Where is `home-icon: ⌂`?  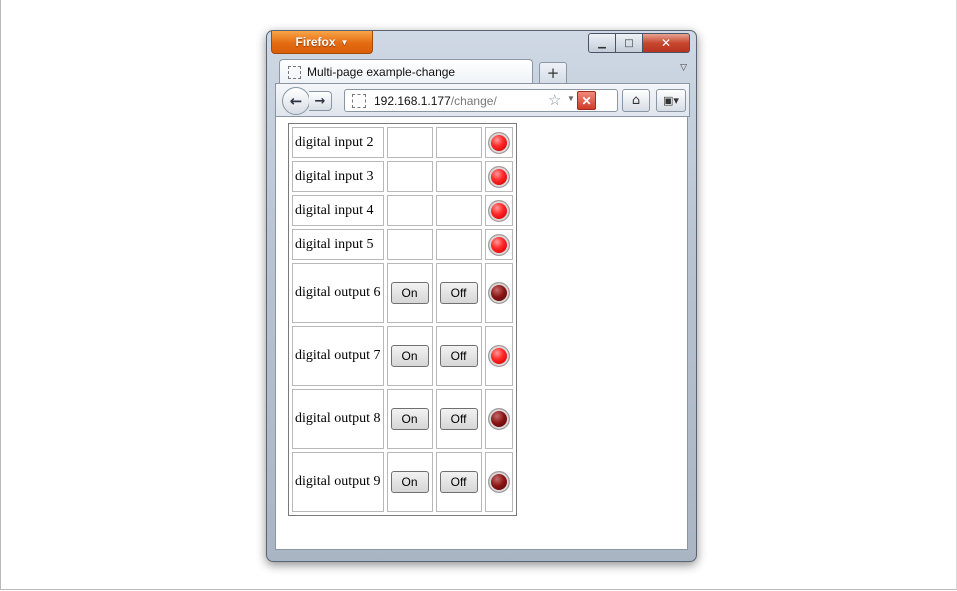 home-icon: ⌂ is located at coordinates (636, 100).